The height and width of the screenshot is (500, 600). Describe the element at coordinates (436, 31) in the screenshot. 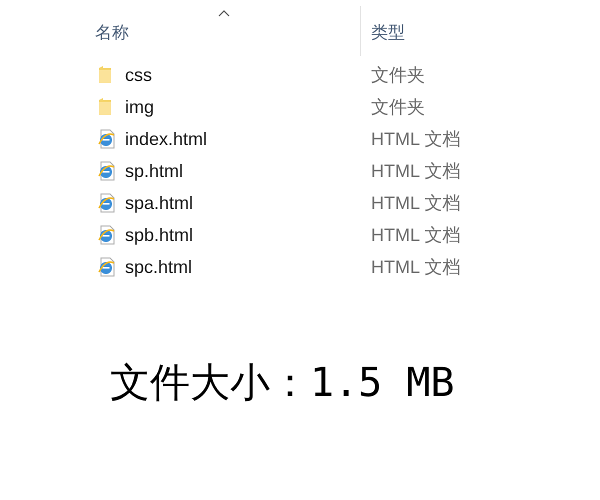

I see `column-header-cell: 类型` at that location.